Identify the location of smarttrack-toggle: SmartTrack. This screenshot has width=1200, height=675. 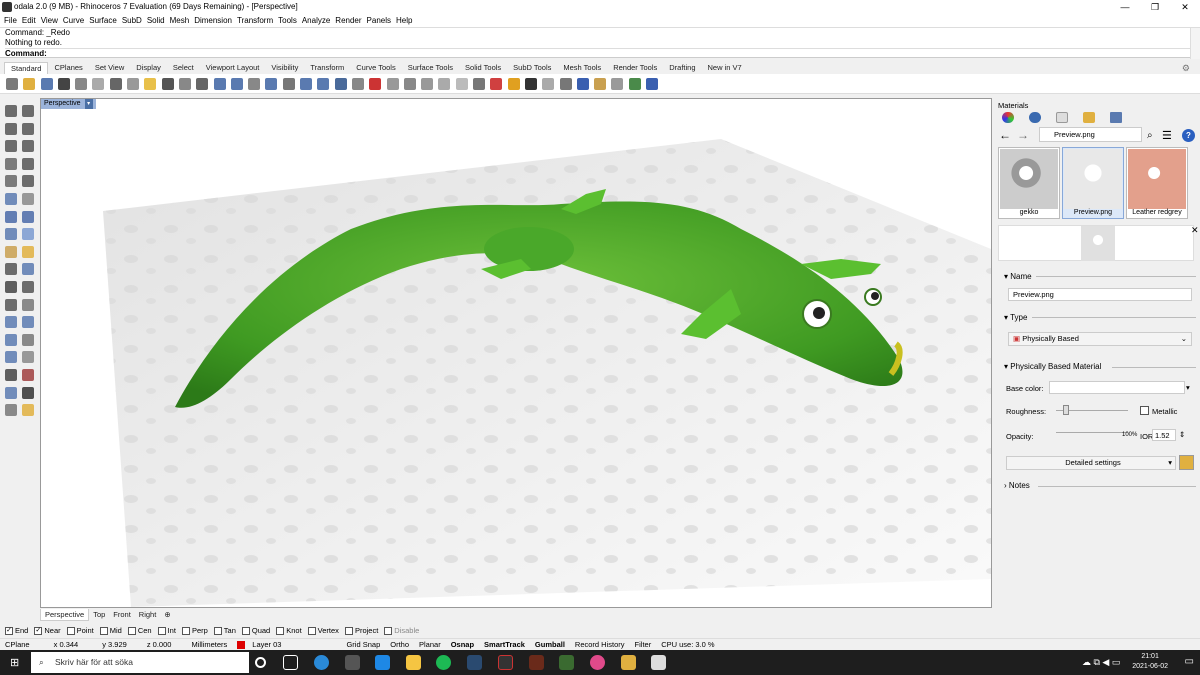
(504, 644).